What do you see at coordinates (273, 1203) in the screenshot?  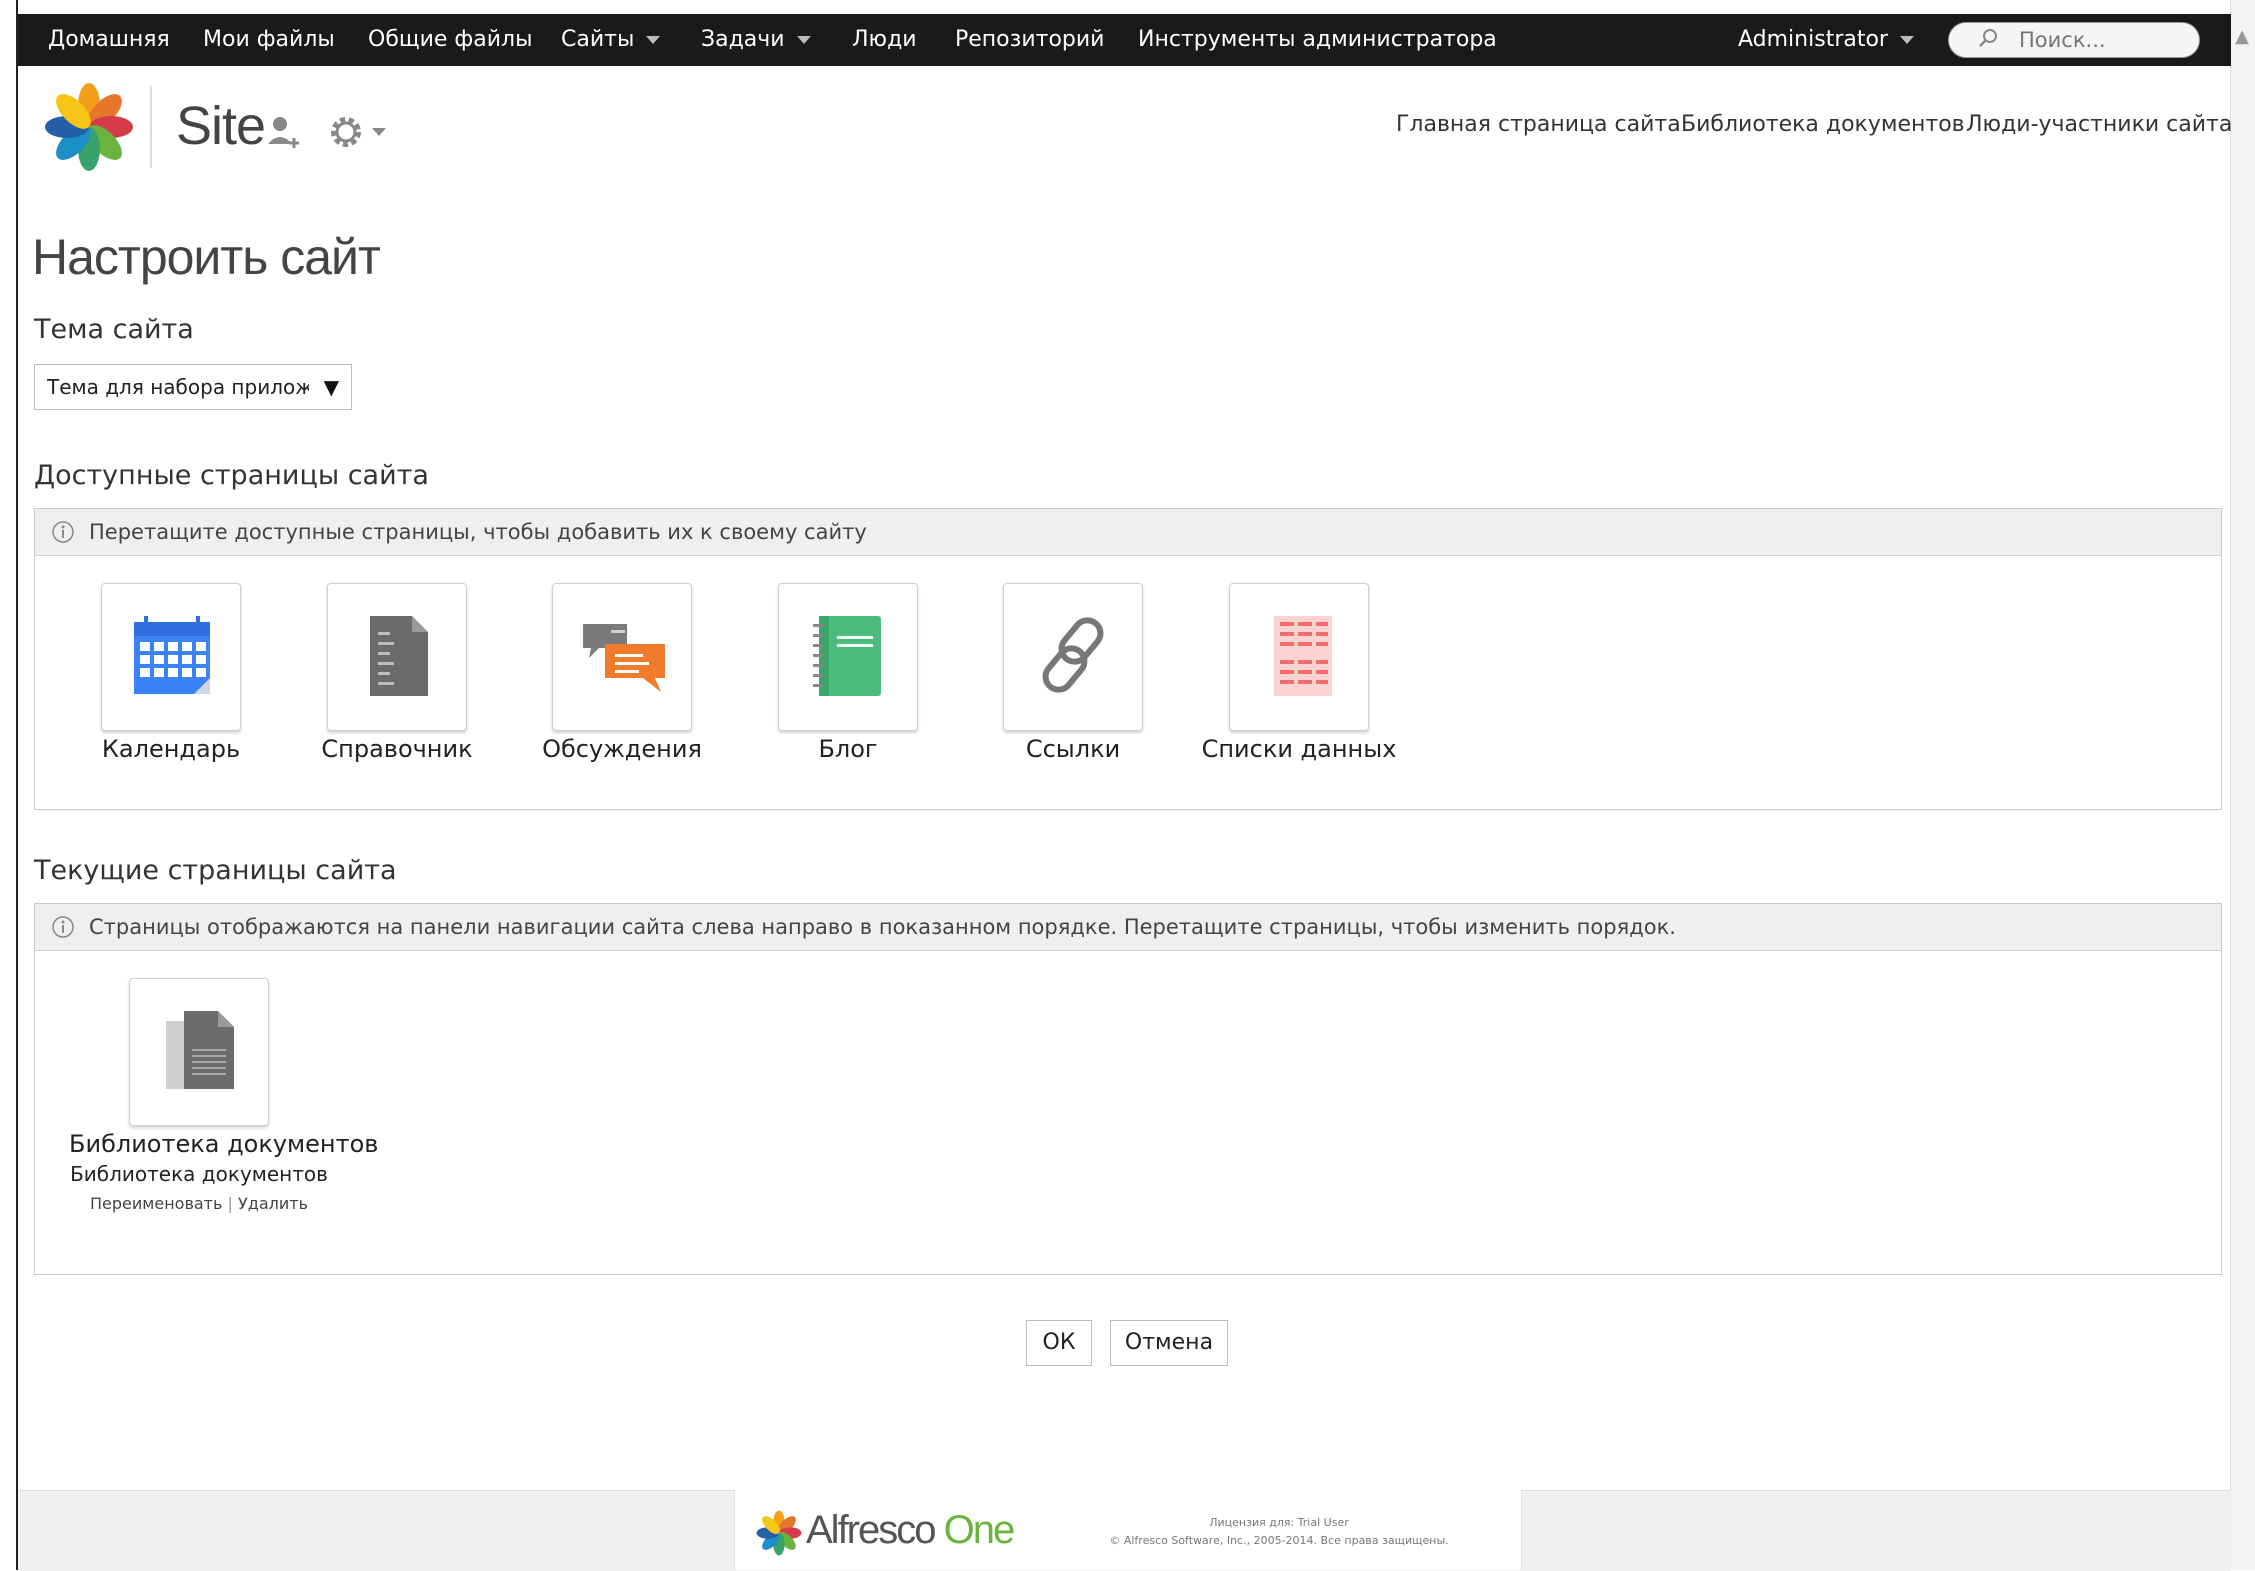 I see `delete-link: Удалить` at bounding box center [273, 1203].